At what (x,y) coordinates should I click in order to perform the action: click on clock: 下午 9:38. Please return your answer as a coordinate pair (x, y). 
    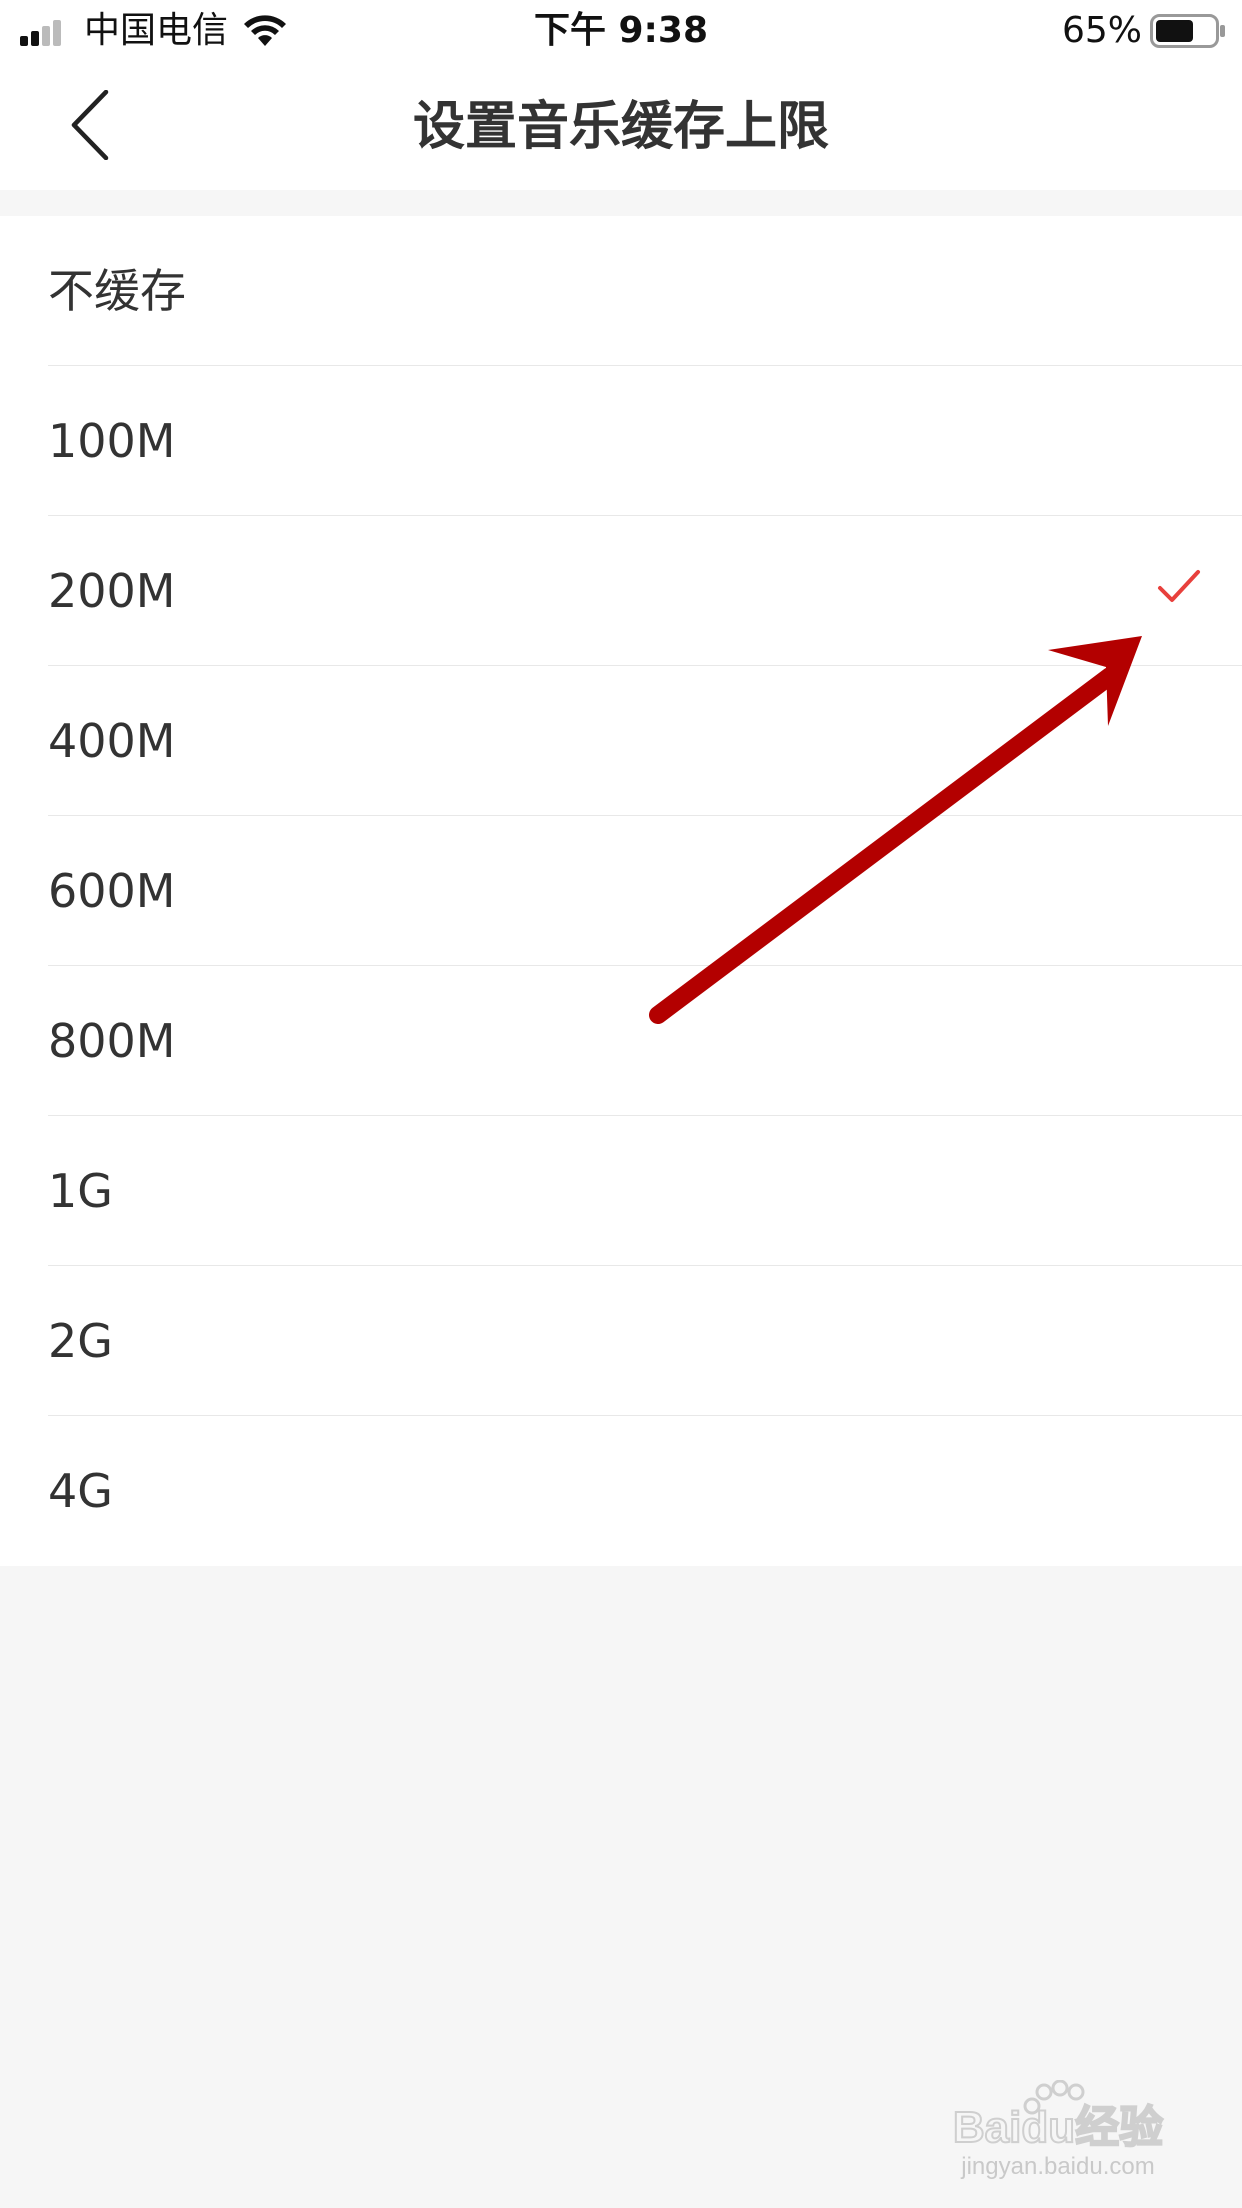
    Looking at the image, I should click on (621, 30).